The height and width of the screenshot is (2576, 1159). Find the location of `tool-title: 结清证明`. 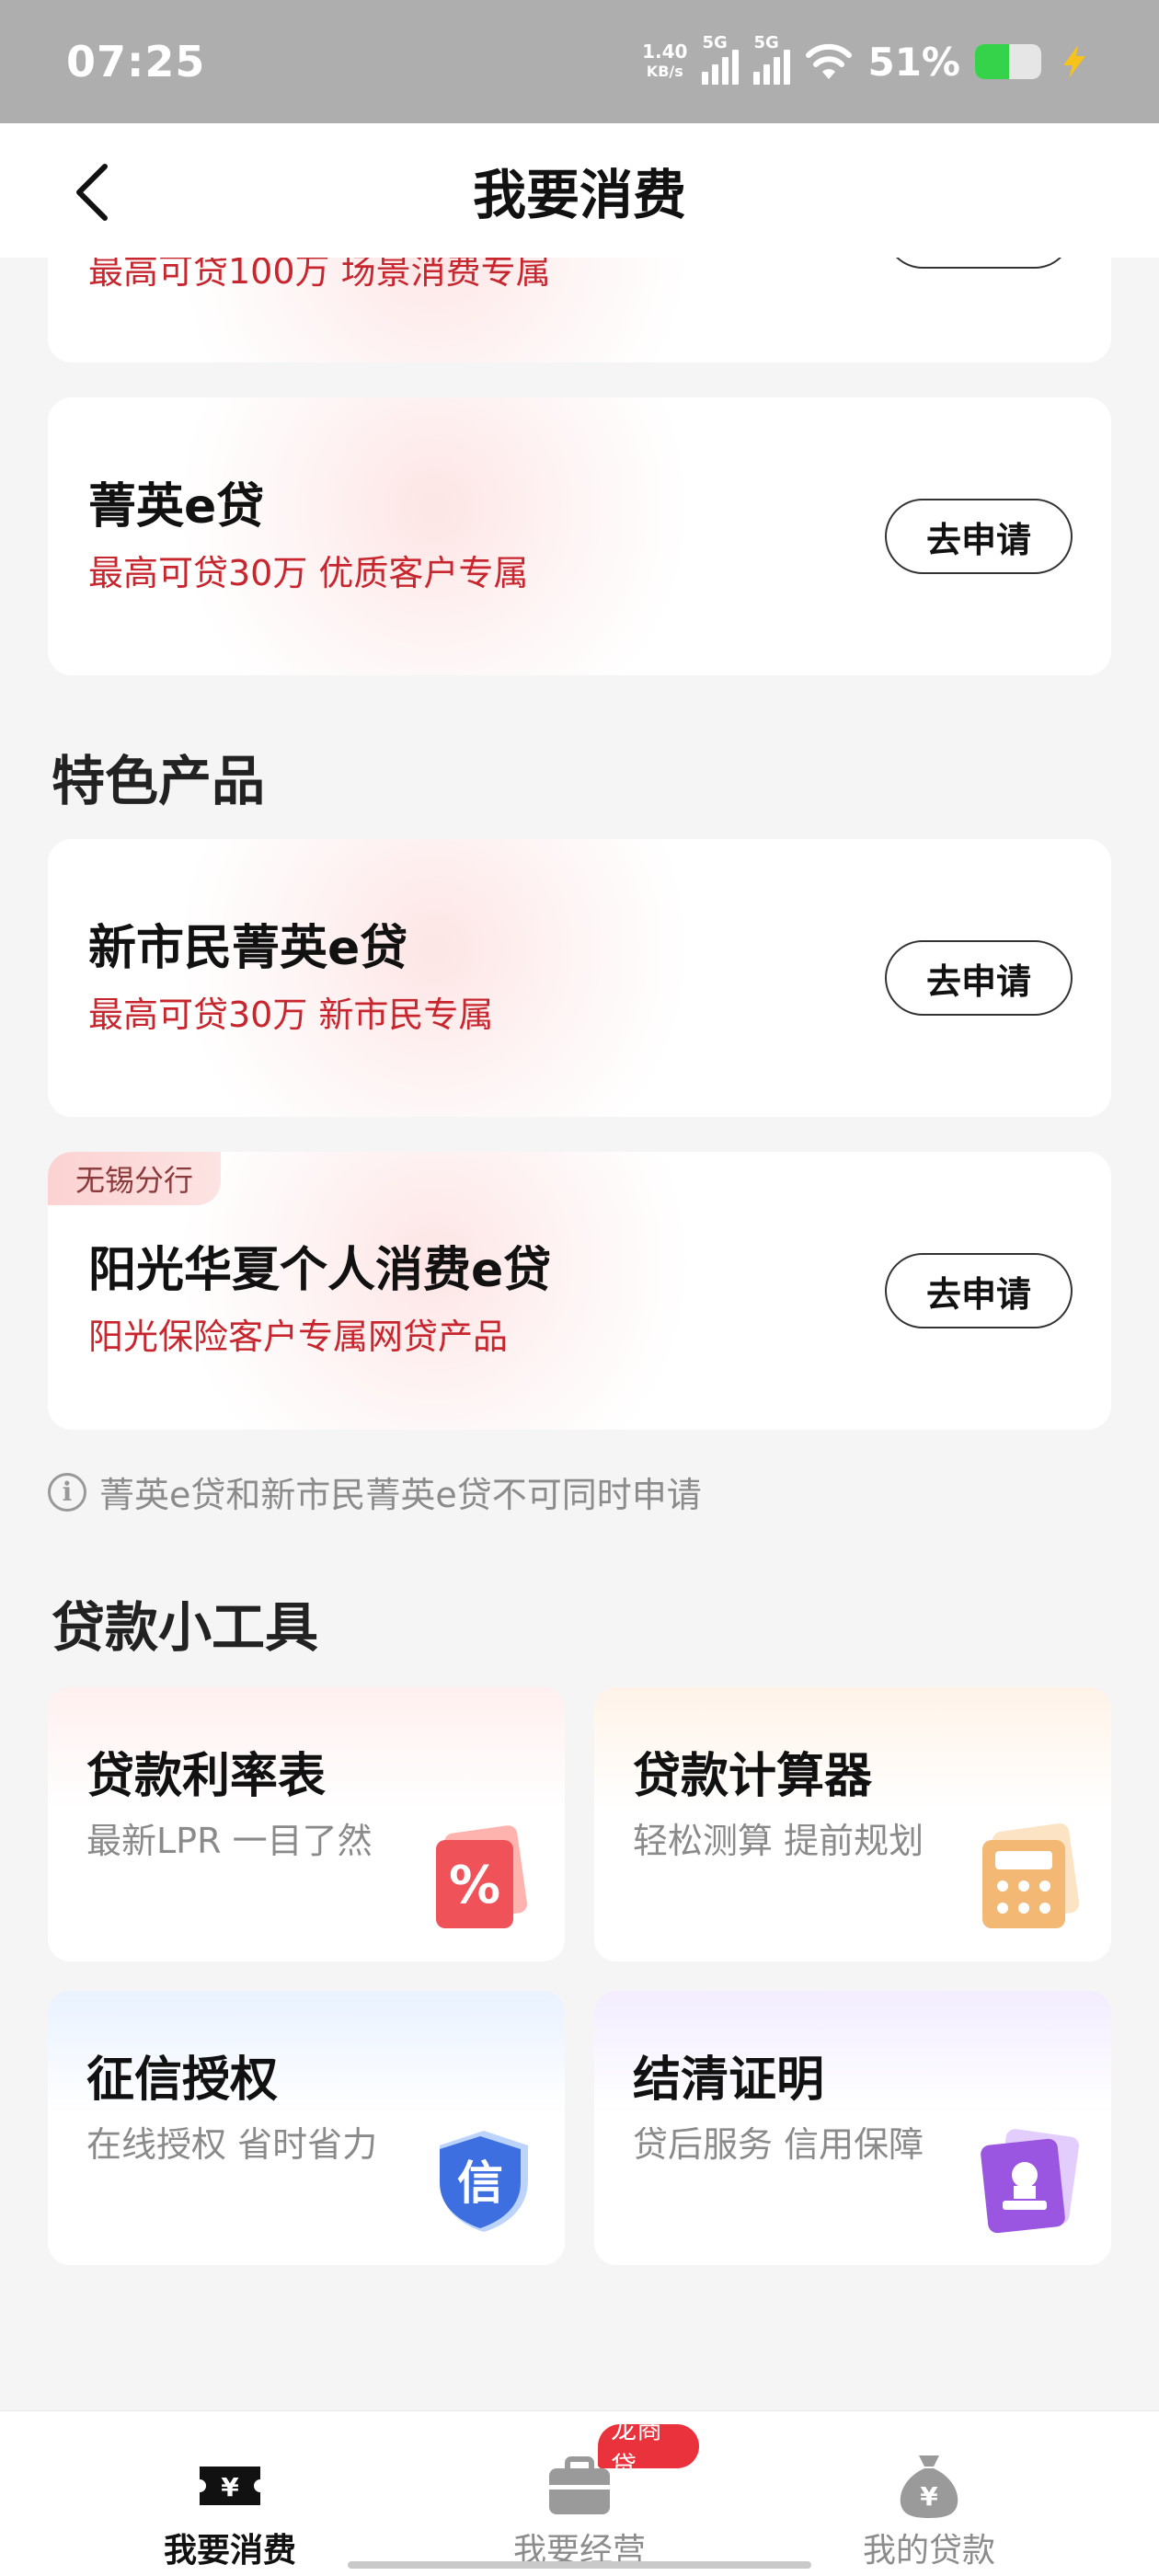

tool-title: 结清证明 is located at coordinates (729, 2080).